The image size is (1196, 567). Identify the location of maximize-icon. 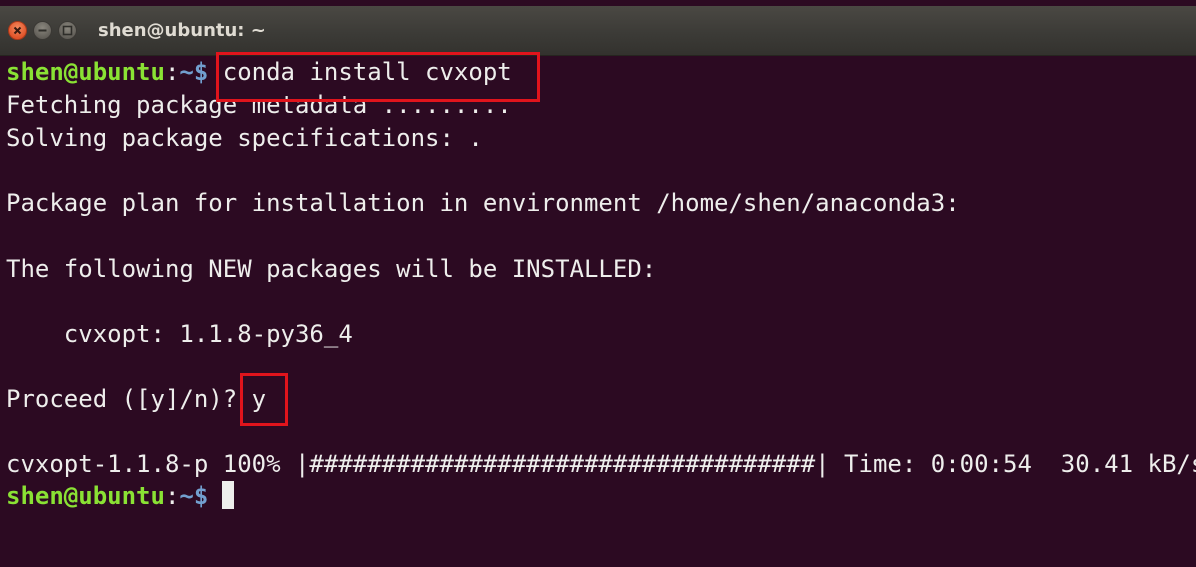
(67, 30).